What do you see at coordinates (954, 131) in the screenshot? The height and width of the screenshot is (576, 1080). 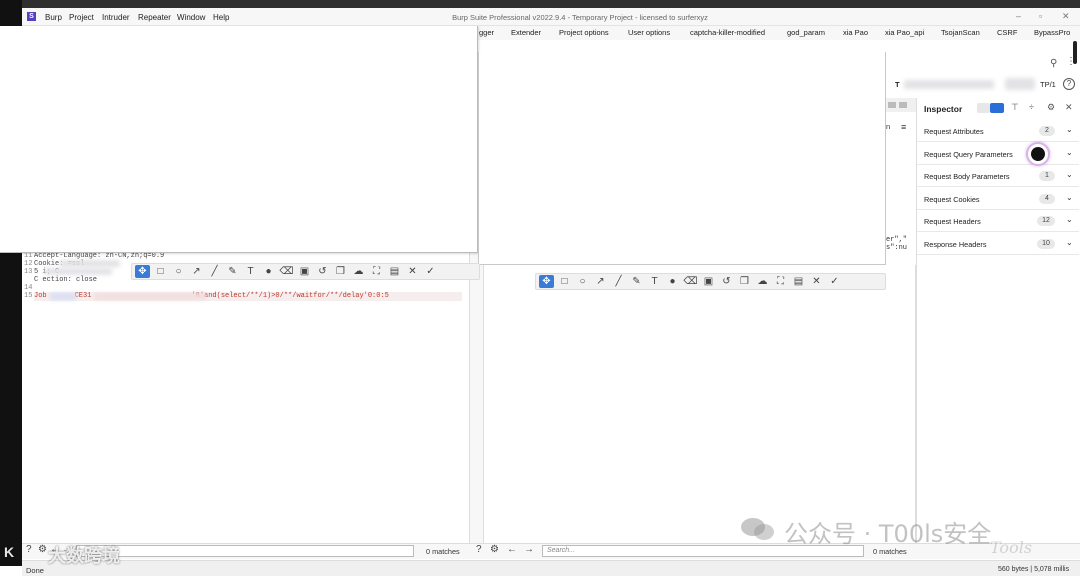 I see `inspector-label: Request Attributes` at bounding box center [954, 131].